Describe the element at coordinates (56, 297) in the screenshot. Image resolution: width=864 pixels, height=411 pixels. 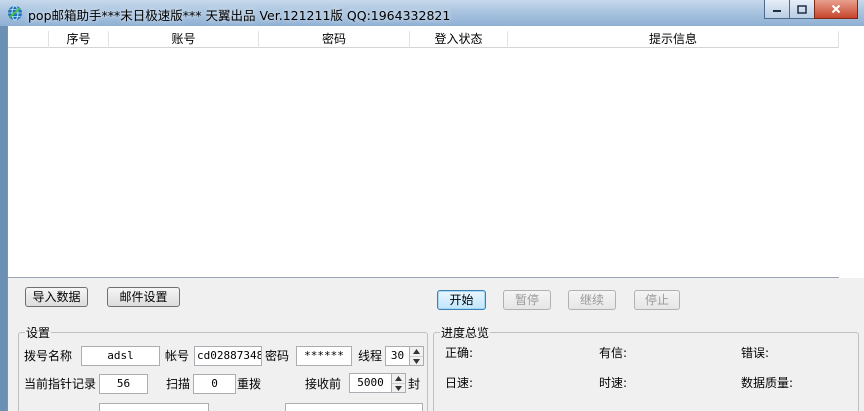
I see `import-data-button: 导入数据` at that location.